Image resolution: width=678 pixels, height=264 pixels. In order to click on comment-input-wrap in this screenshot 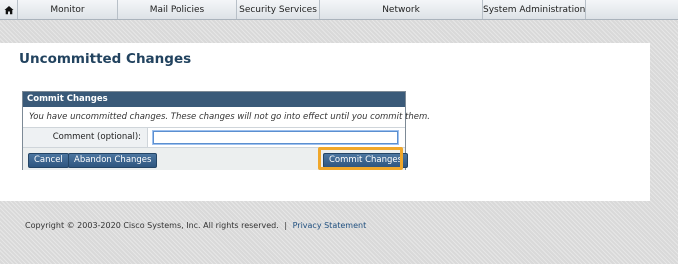, I will do `click(276, 137)`.